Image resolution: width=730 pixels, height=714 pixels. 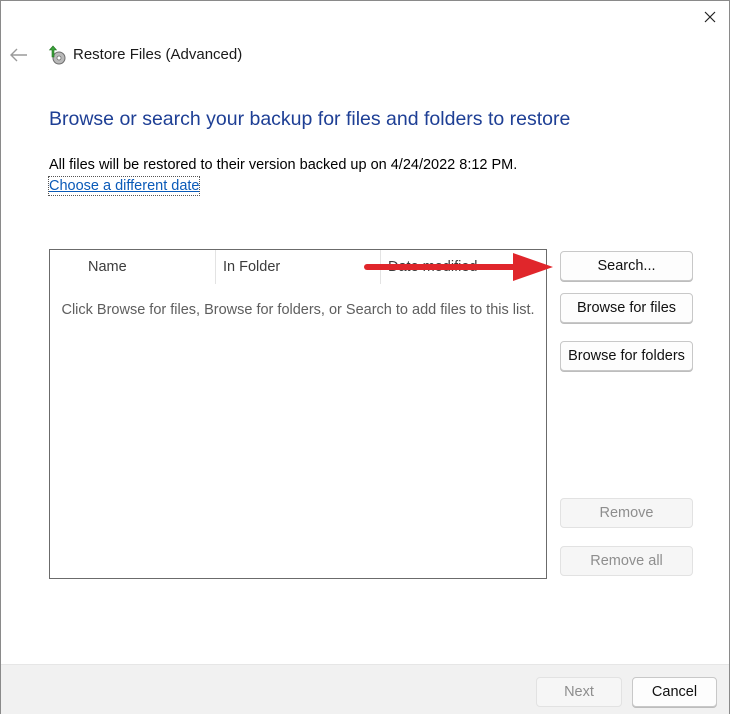 I want to click on back-arrow-icon, so click(x=18, y=55).